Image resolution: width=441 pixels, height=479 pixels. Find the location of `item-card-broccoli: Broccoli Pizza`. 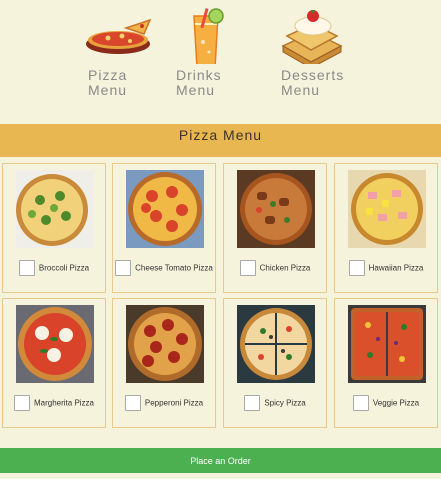

item-card-broccoli: Broccoli Pizza is located at coordinates (54, 228).